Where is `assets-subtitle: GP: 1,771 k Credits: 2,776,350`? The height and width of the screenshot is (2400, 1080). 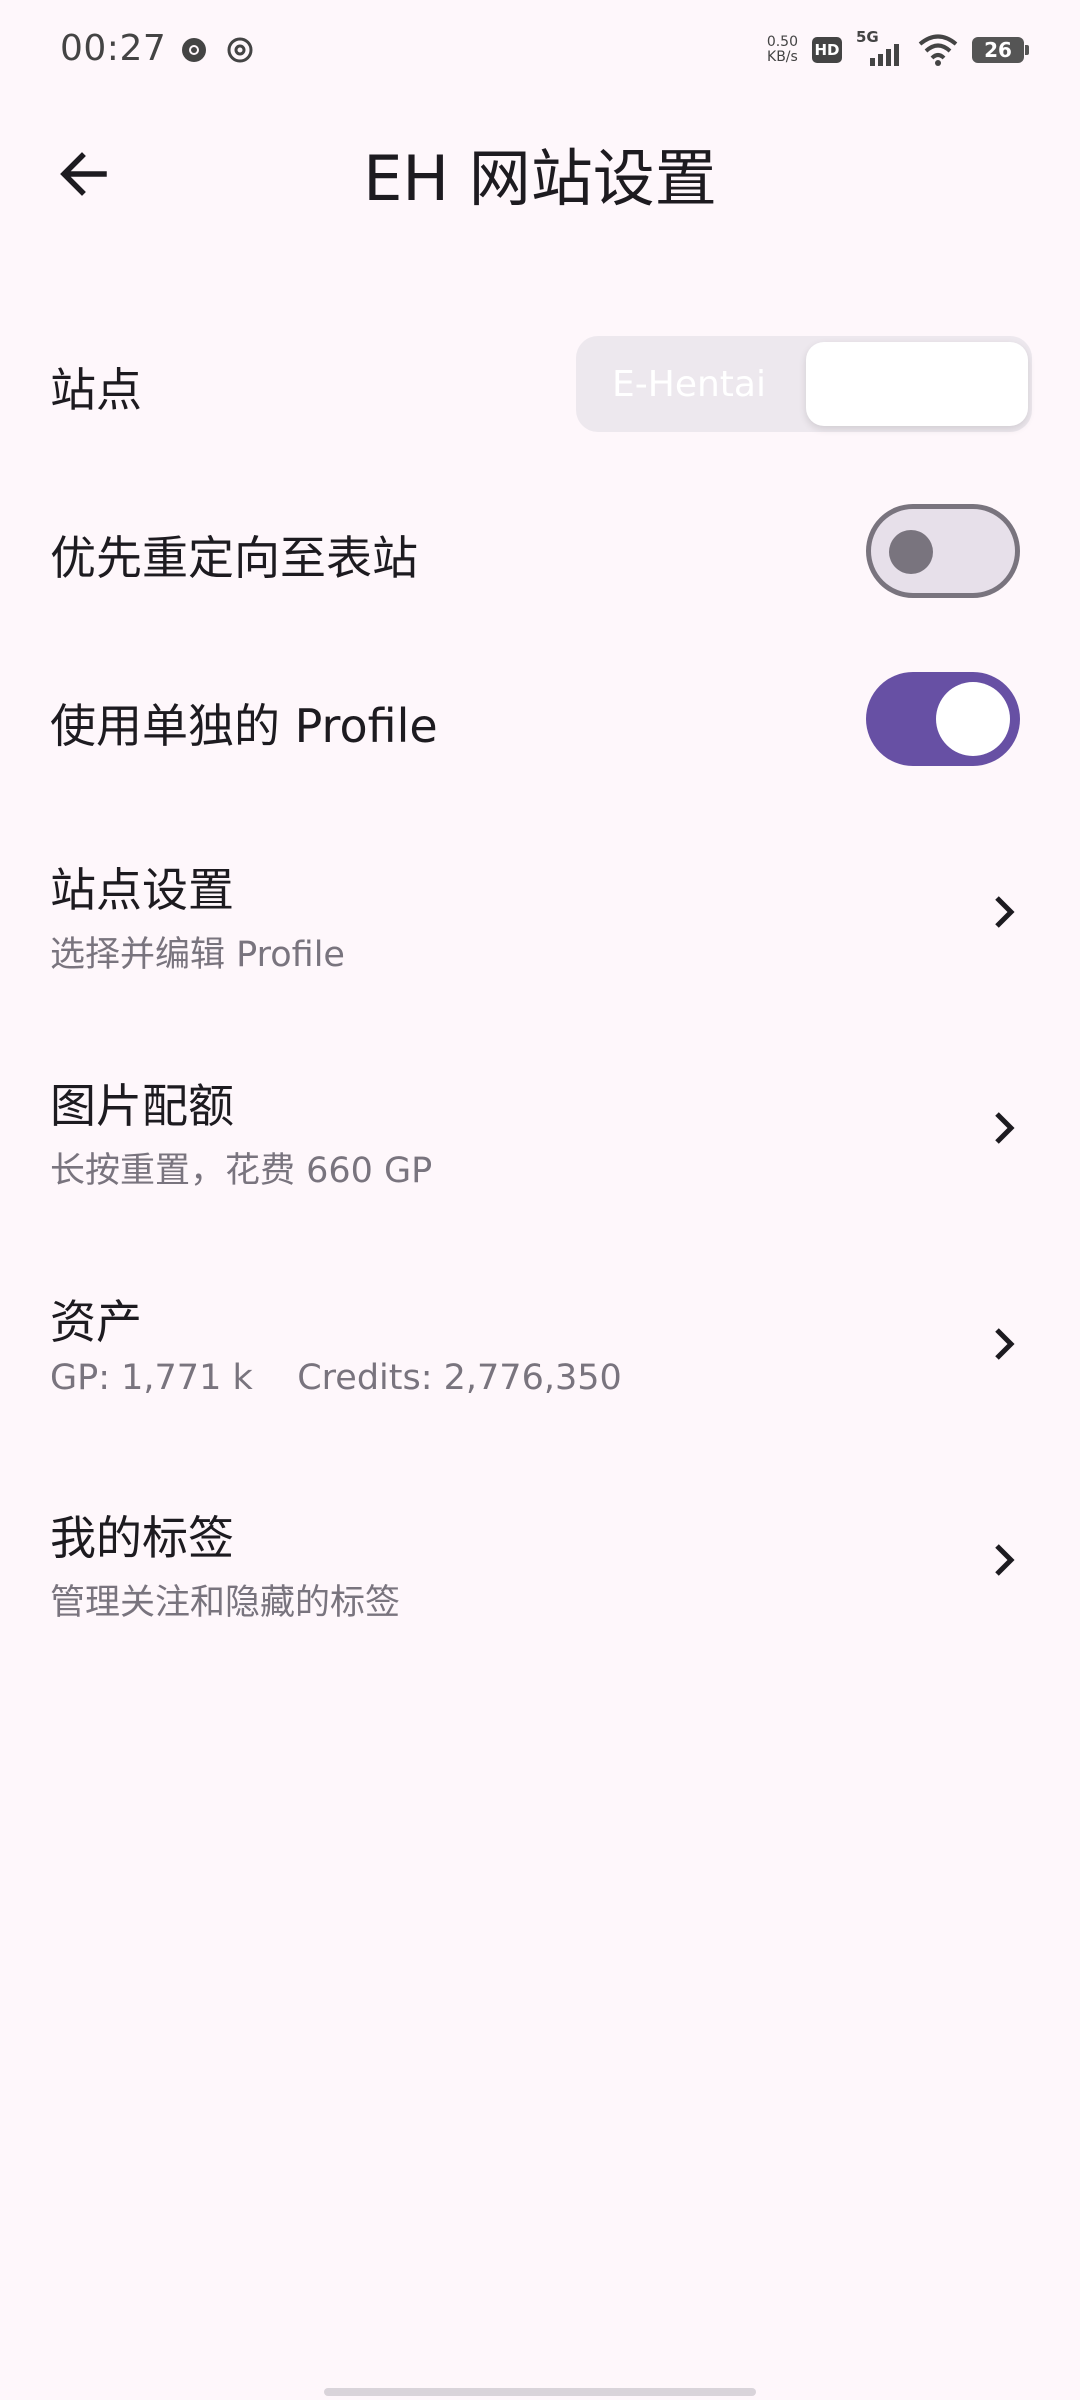
assets-subtitle: GP: 1,771 k Credits: 2,776,350 is located at coordinates (336, 1378).